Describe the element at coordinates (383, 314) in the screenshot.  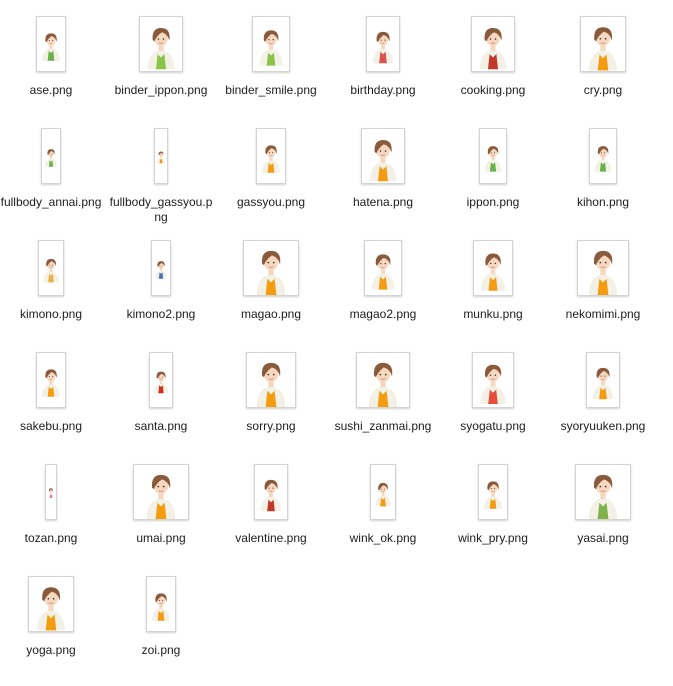
I see `file-name-label: magao2.png` at that location.